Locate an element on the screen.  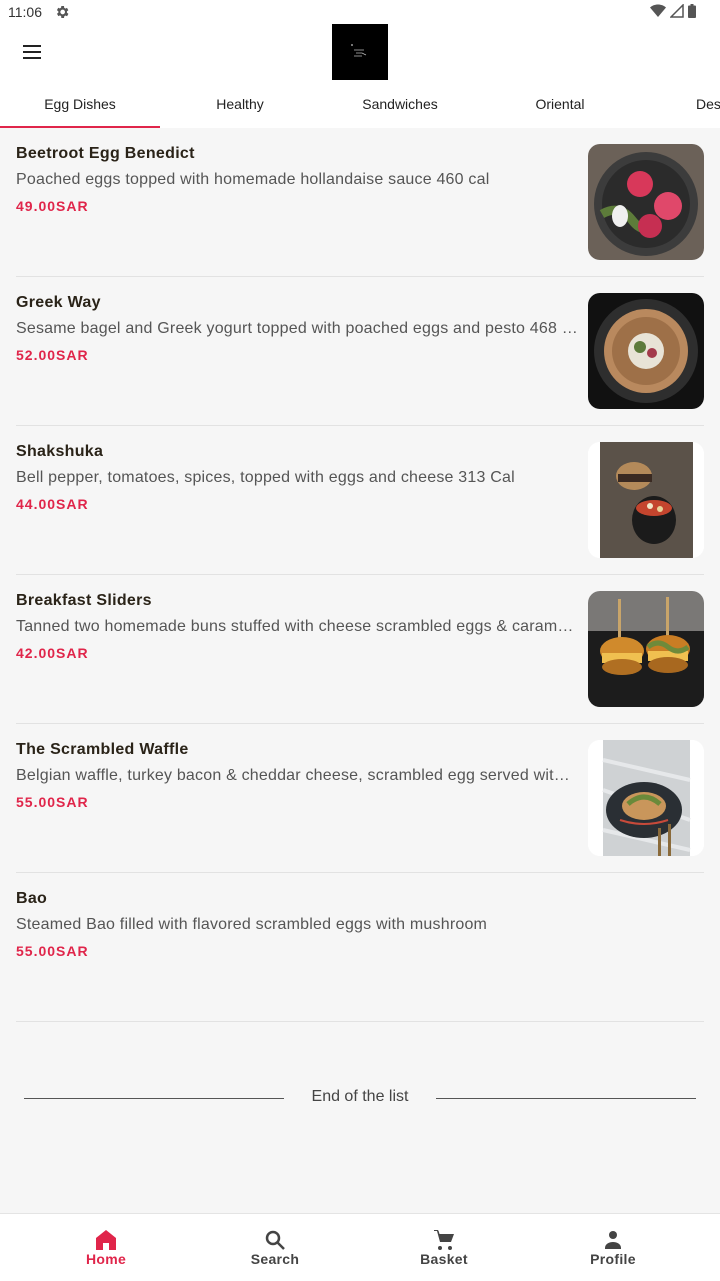
nav-basket-label: Basket is located at coordinates (444, 1259).